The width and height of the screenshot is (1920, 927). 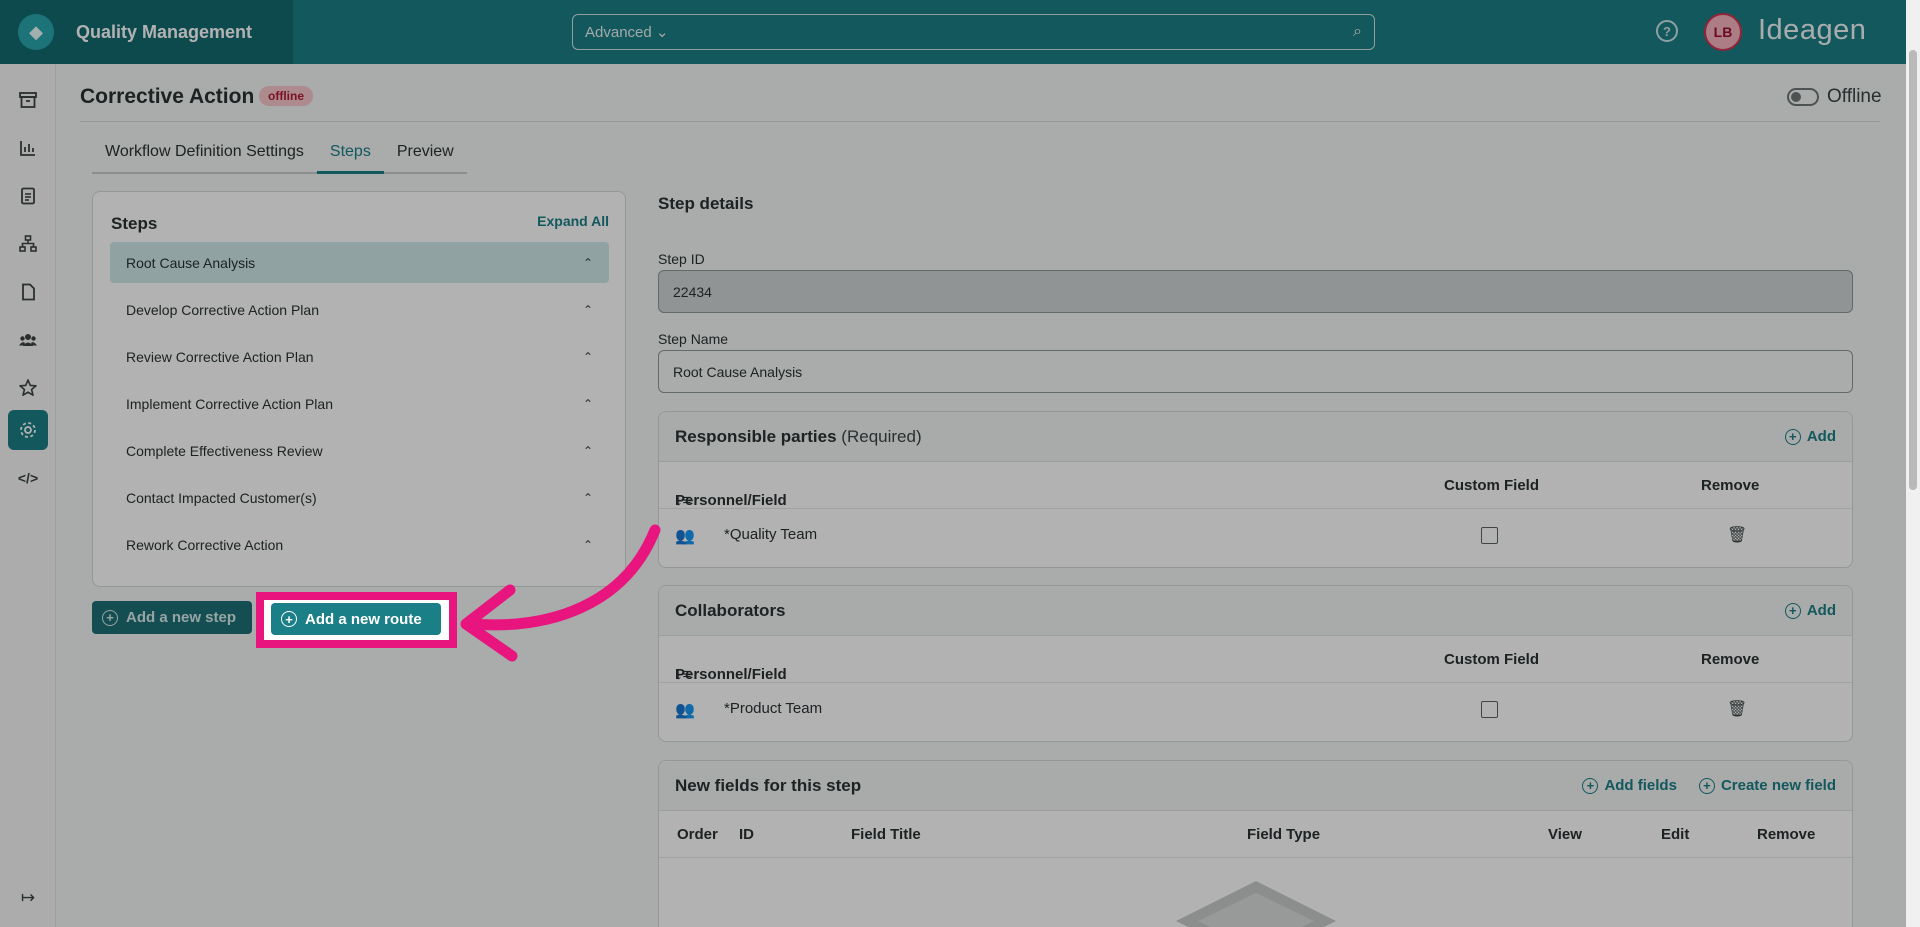 I want to click on tab-workflow-definition-settings: Workflow Definition Settings, so click(x=204, y=157).